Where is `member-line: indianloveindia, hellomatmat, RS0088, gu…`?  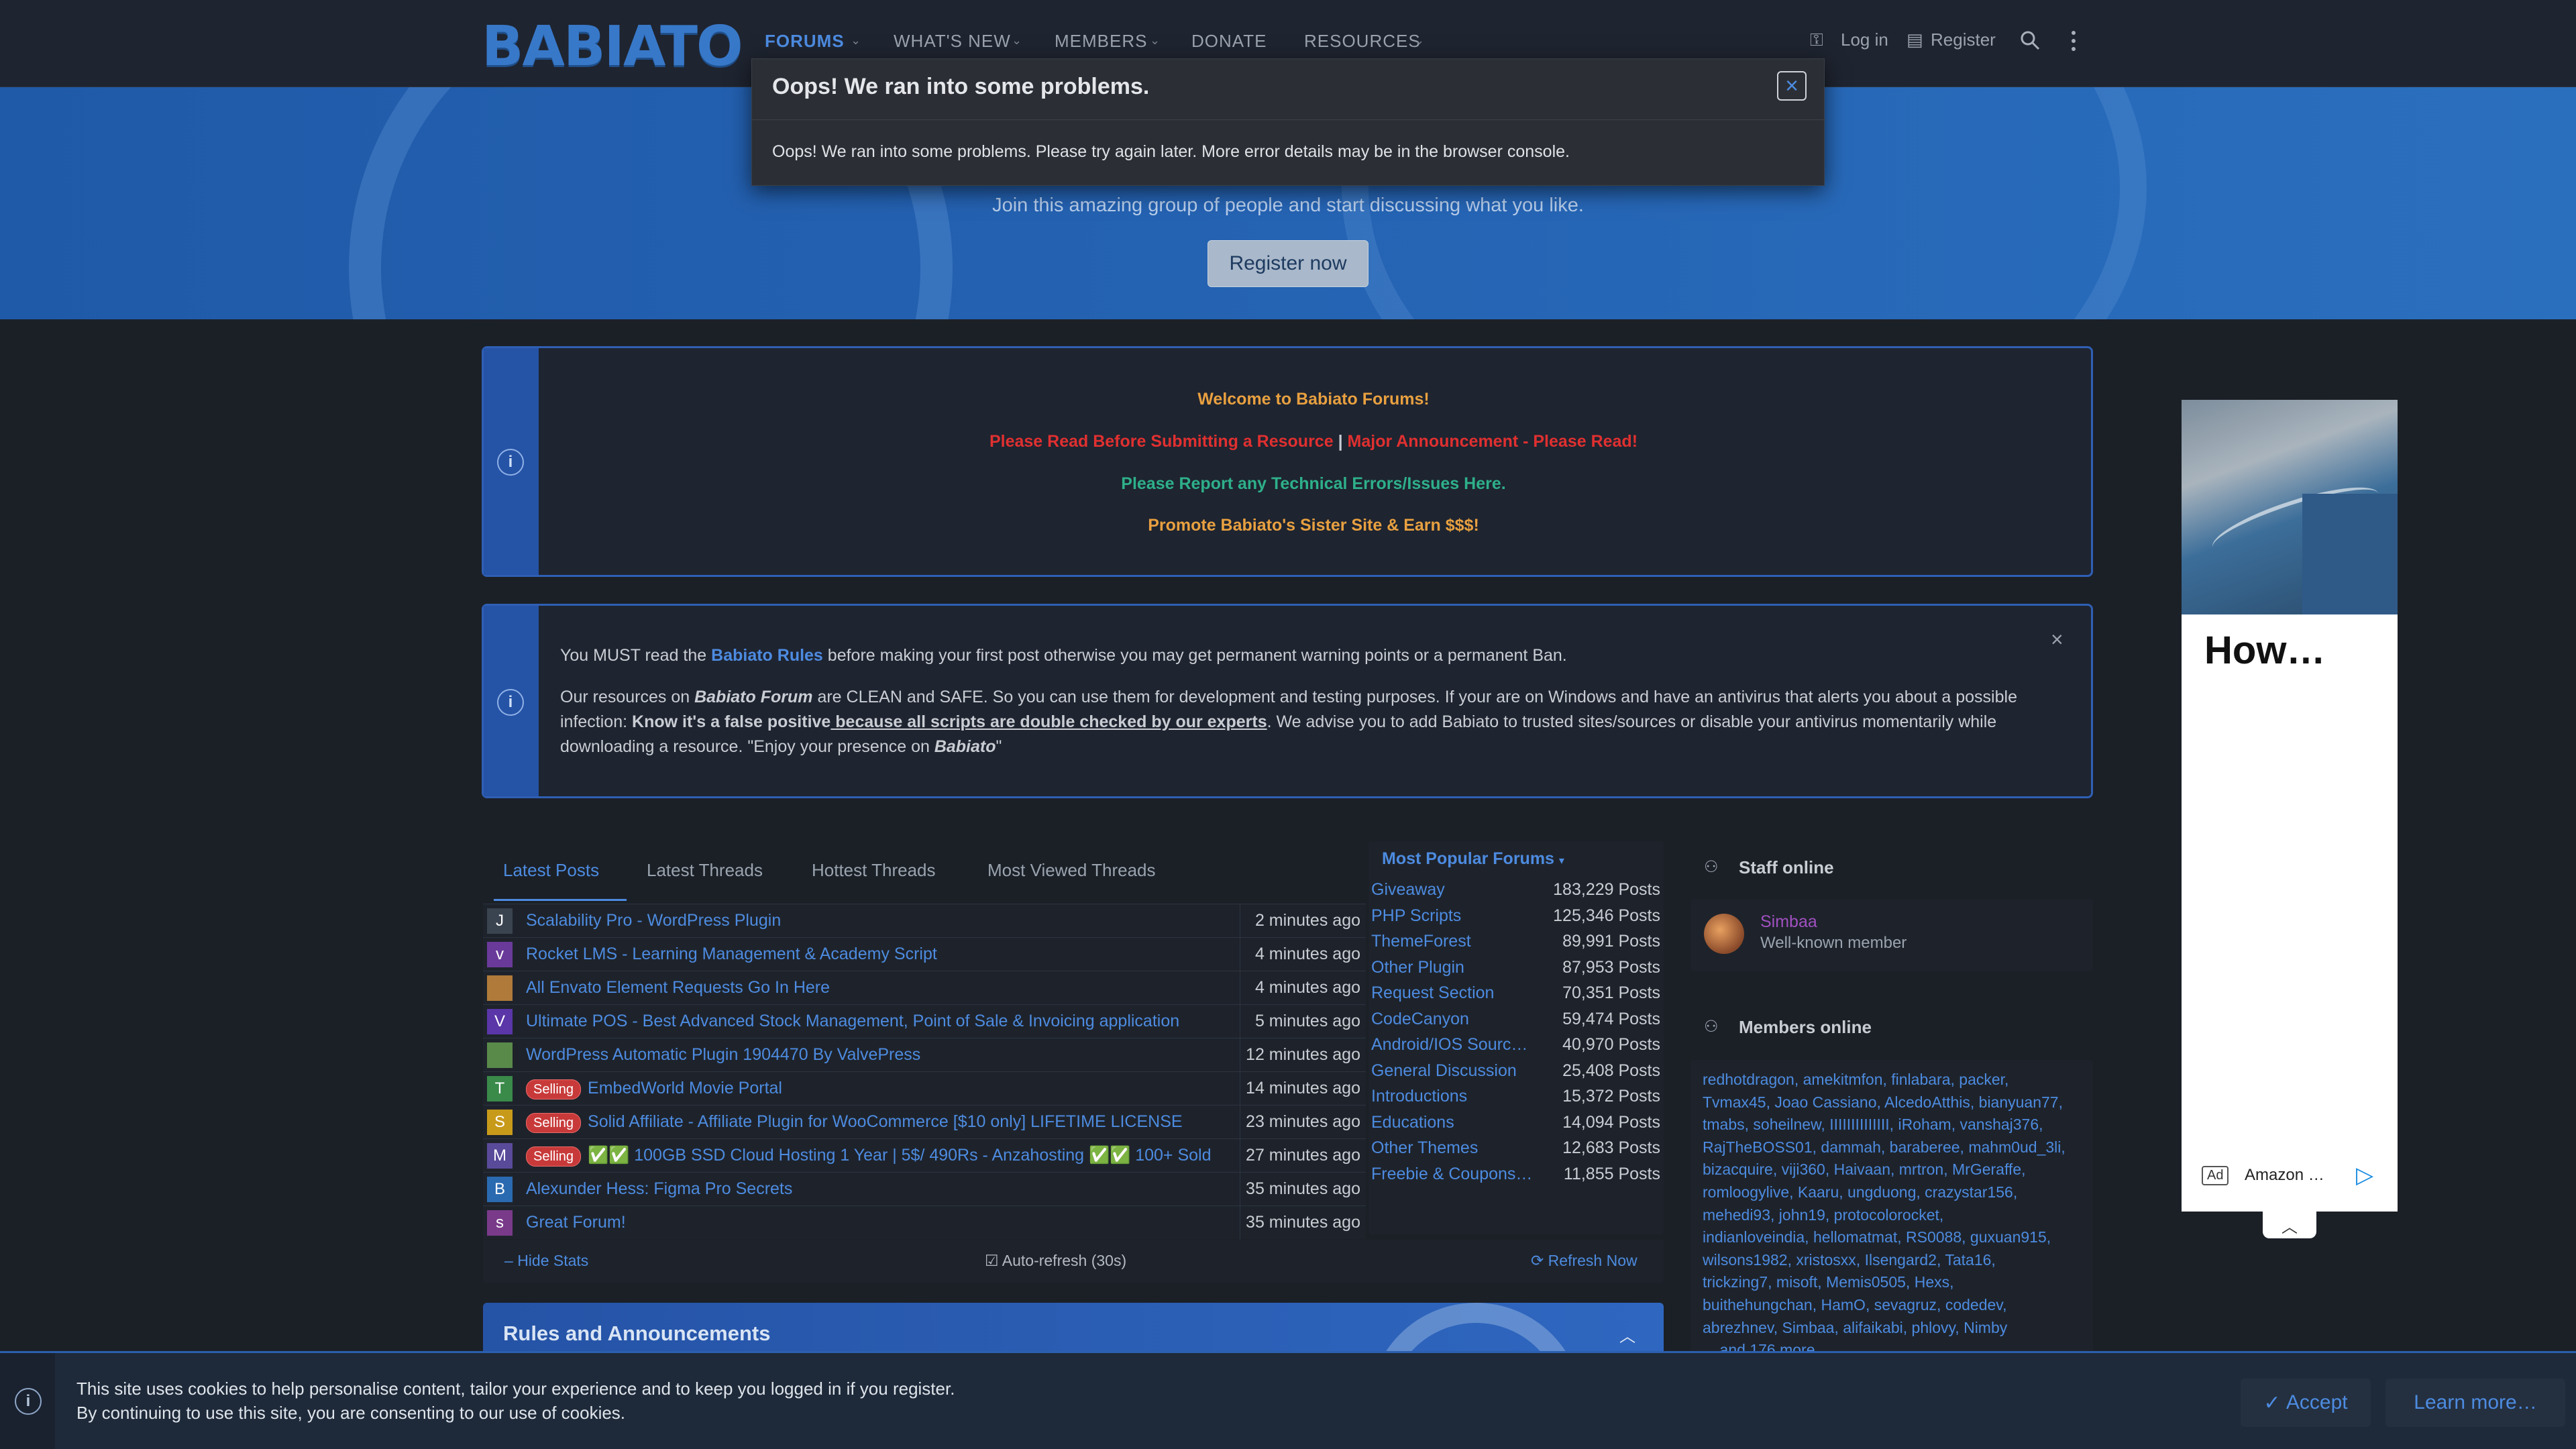
member-line: indianloveindia, hellomatmat, RS0088, gu… is located at coordinates (1894, 1237).